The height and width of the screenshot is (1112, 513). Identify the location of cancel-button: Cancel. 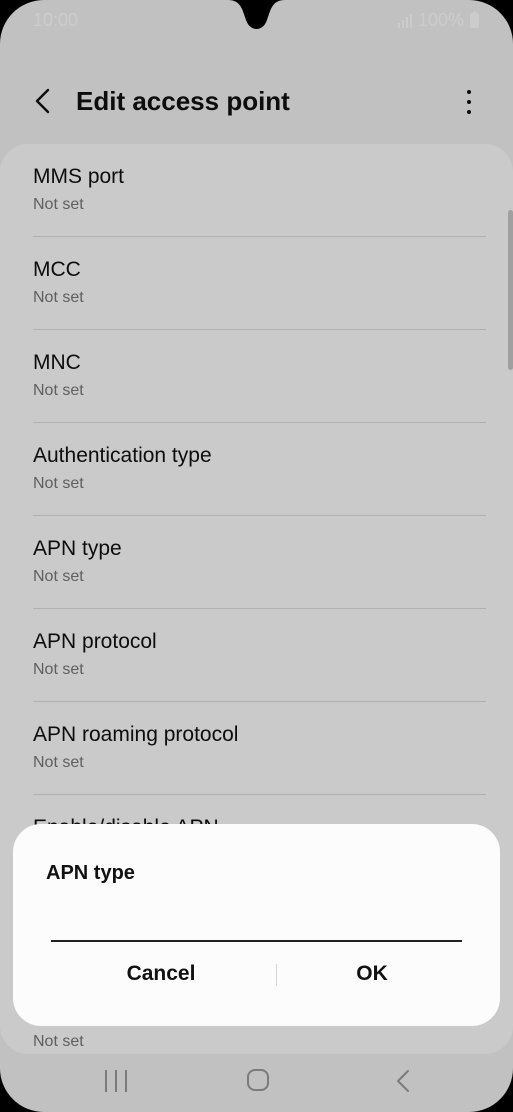
(161, 974).